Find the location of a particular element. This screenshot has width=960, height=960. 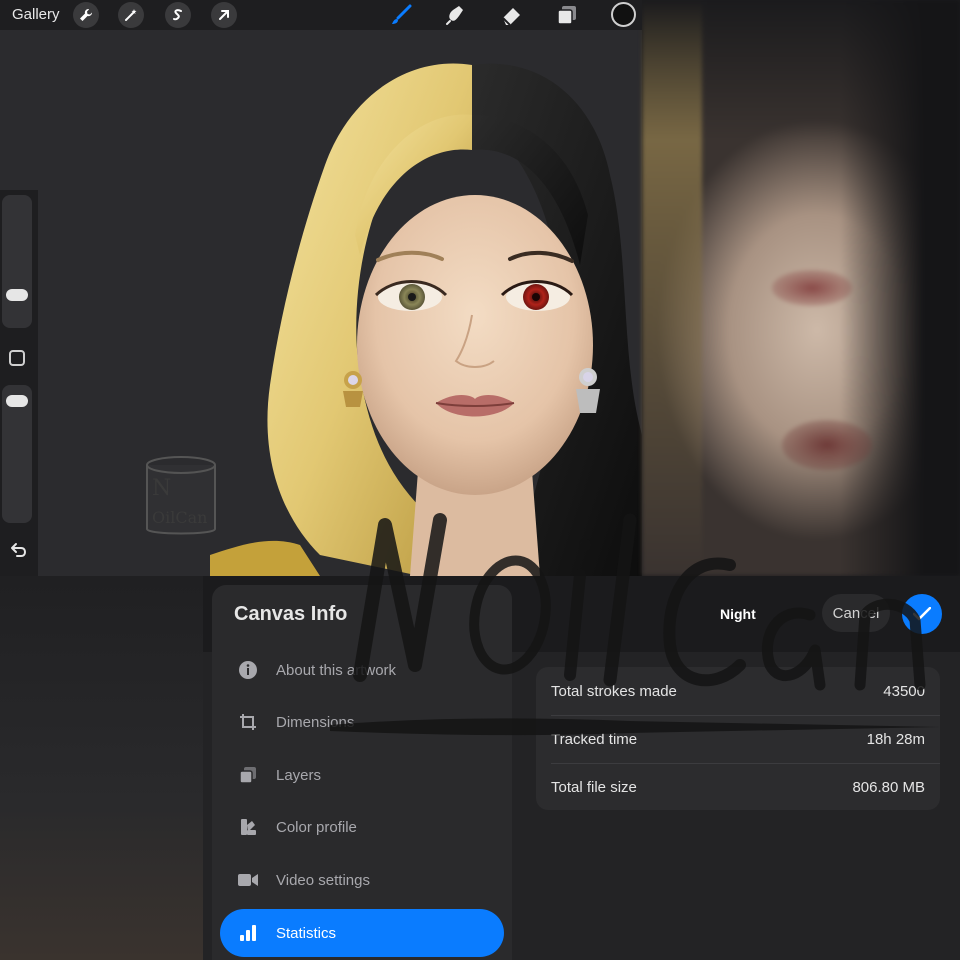

stat-row-file-size: Total file size 806.80 MB is located at coordinates (738, 787).